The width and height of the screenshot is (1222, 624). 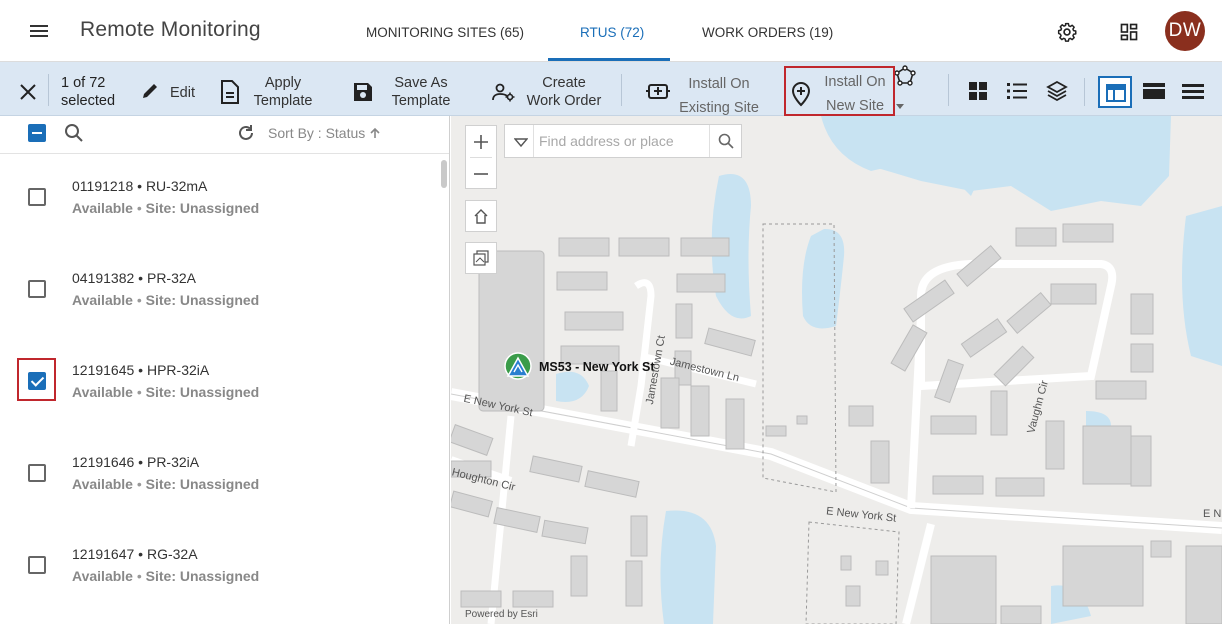 I want to click on rtu-title: 01191218 • RU-32mA, so click(x=140, y=186).